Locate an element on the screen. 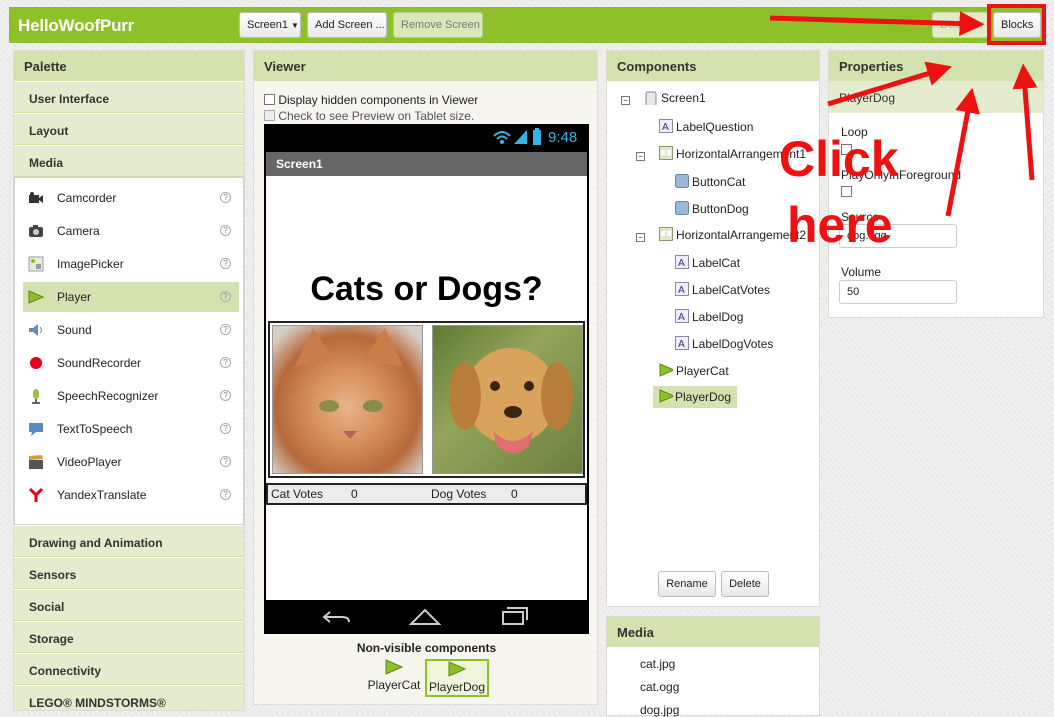 The image size is (1054, 717). annotation-arrows is located at coordinates (903, 114).